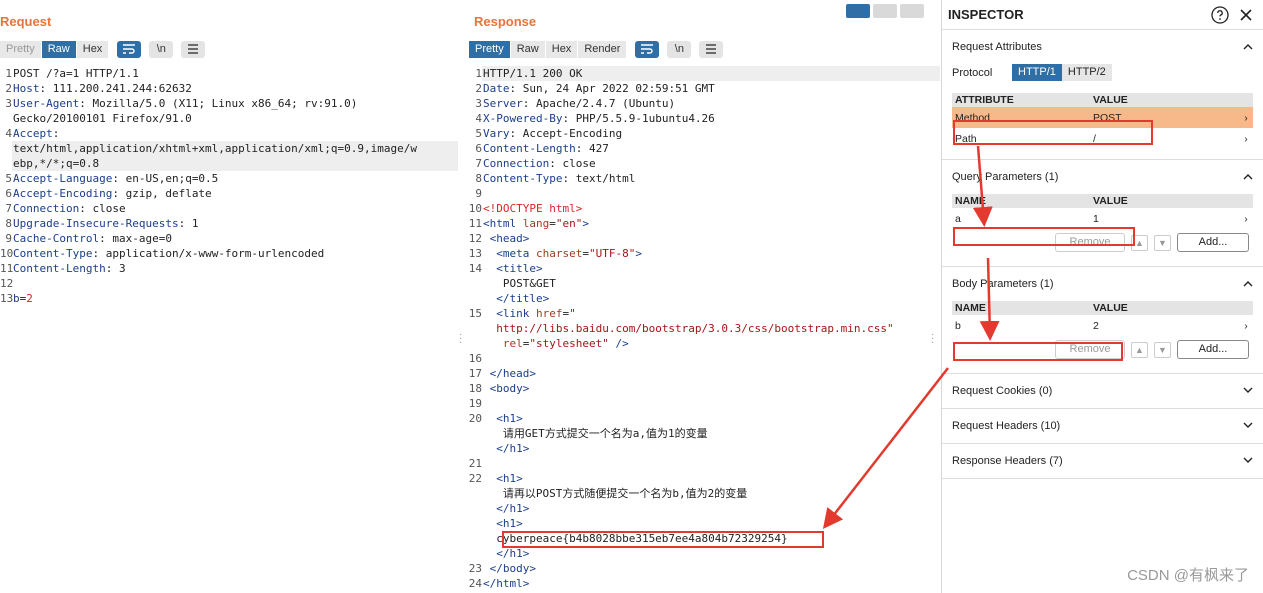 The width and height of the screenshot is (1263, 593). What do you see at coordinates (1102, 461) in the screenshot?
I see `response-headers-section: Response Headers (7)` at bounding box center [1102, 461].